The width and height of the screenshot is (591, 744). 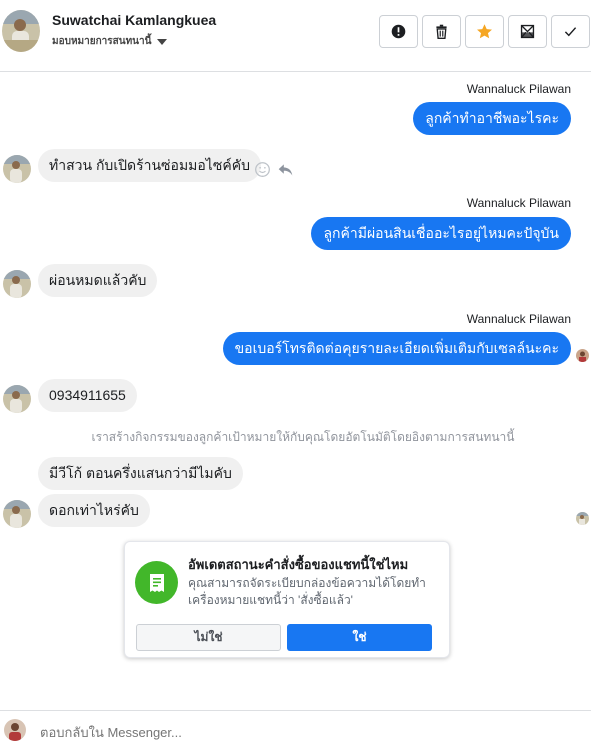 I want to click on conversation-toolbar, so click(x=484, y=31).